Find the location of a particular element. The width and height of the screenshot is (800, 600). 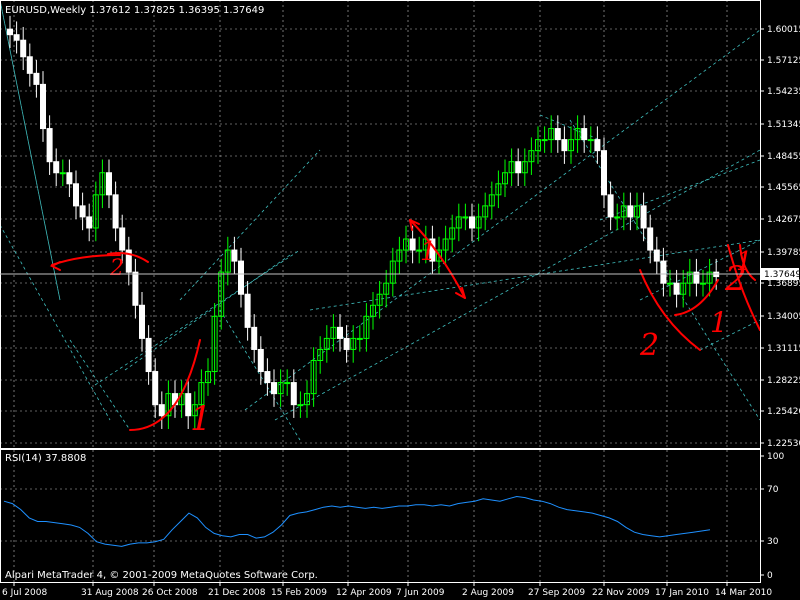

time-tick-label: 15 Feb 2009 is located at coordinates (299, 593).